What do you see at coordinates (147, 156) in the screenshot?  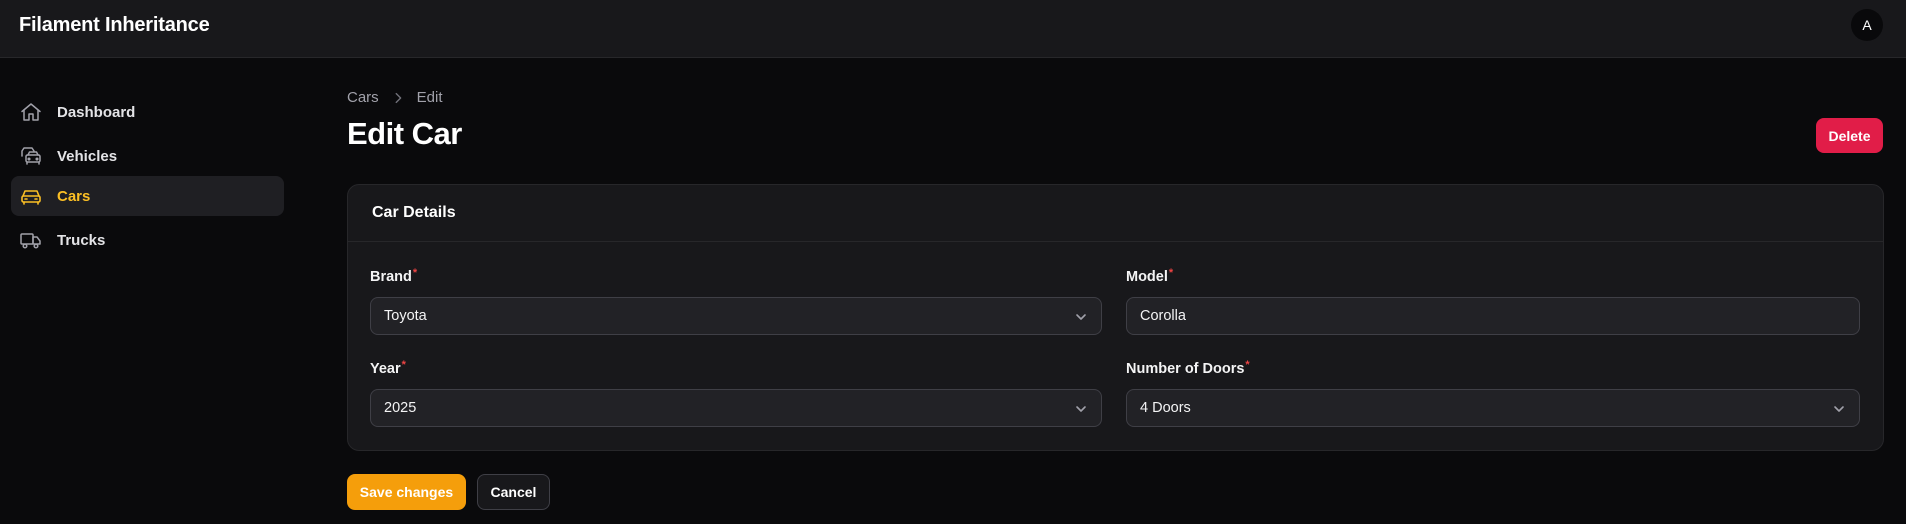 I see `sidebar-item-vehicles: Vehicles` at bounding box center [147, 156].